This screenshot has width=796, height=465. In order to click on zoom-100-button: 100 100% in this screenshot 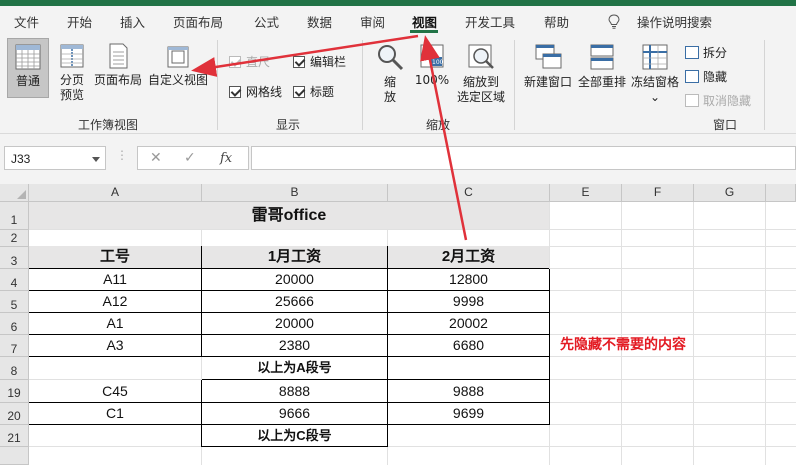, I will do `click(432, 72)`.